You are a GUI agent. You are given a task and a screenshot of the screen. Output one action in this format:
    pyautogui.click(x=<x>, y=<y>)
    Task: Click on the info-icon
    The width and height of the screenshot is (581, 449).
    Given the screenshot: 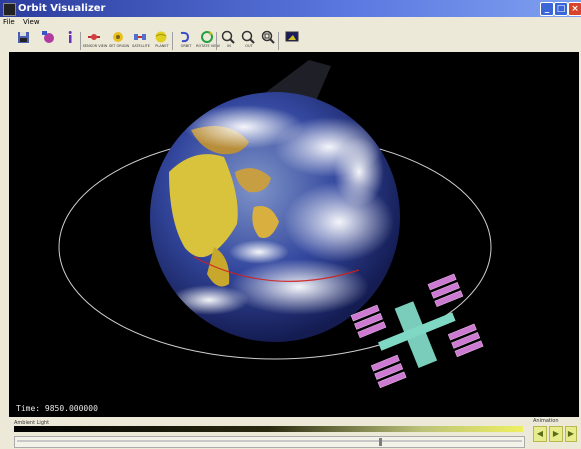 What is the action you would take?
    pyautogui.click(x=70, y=37)
    